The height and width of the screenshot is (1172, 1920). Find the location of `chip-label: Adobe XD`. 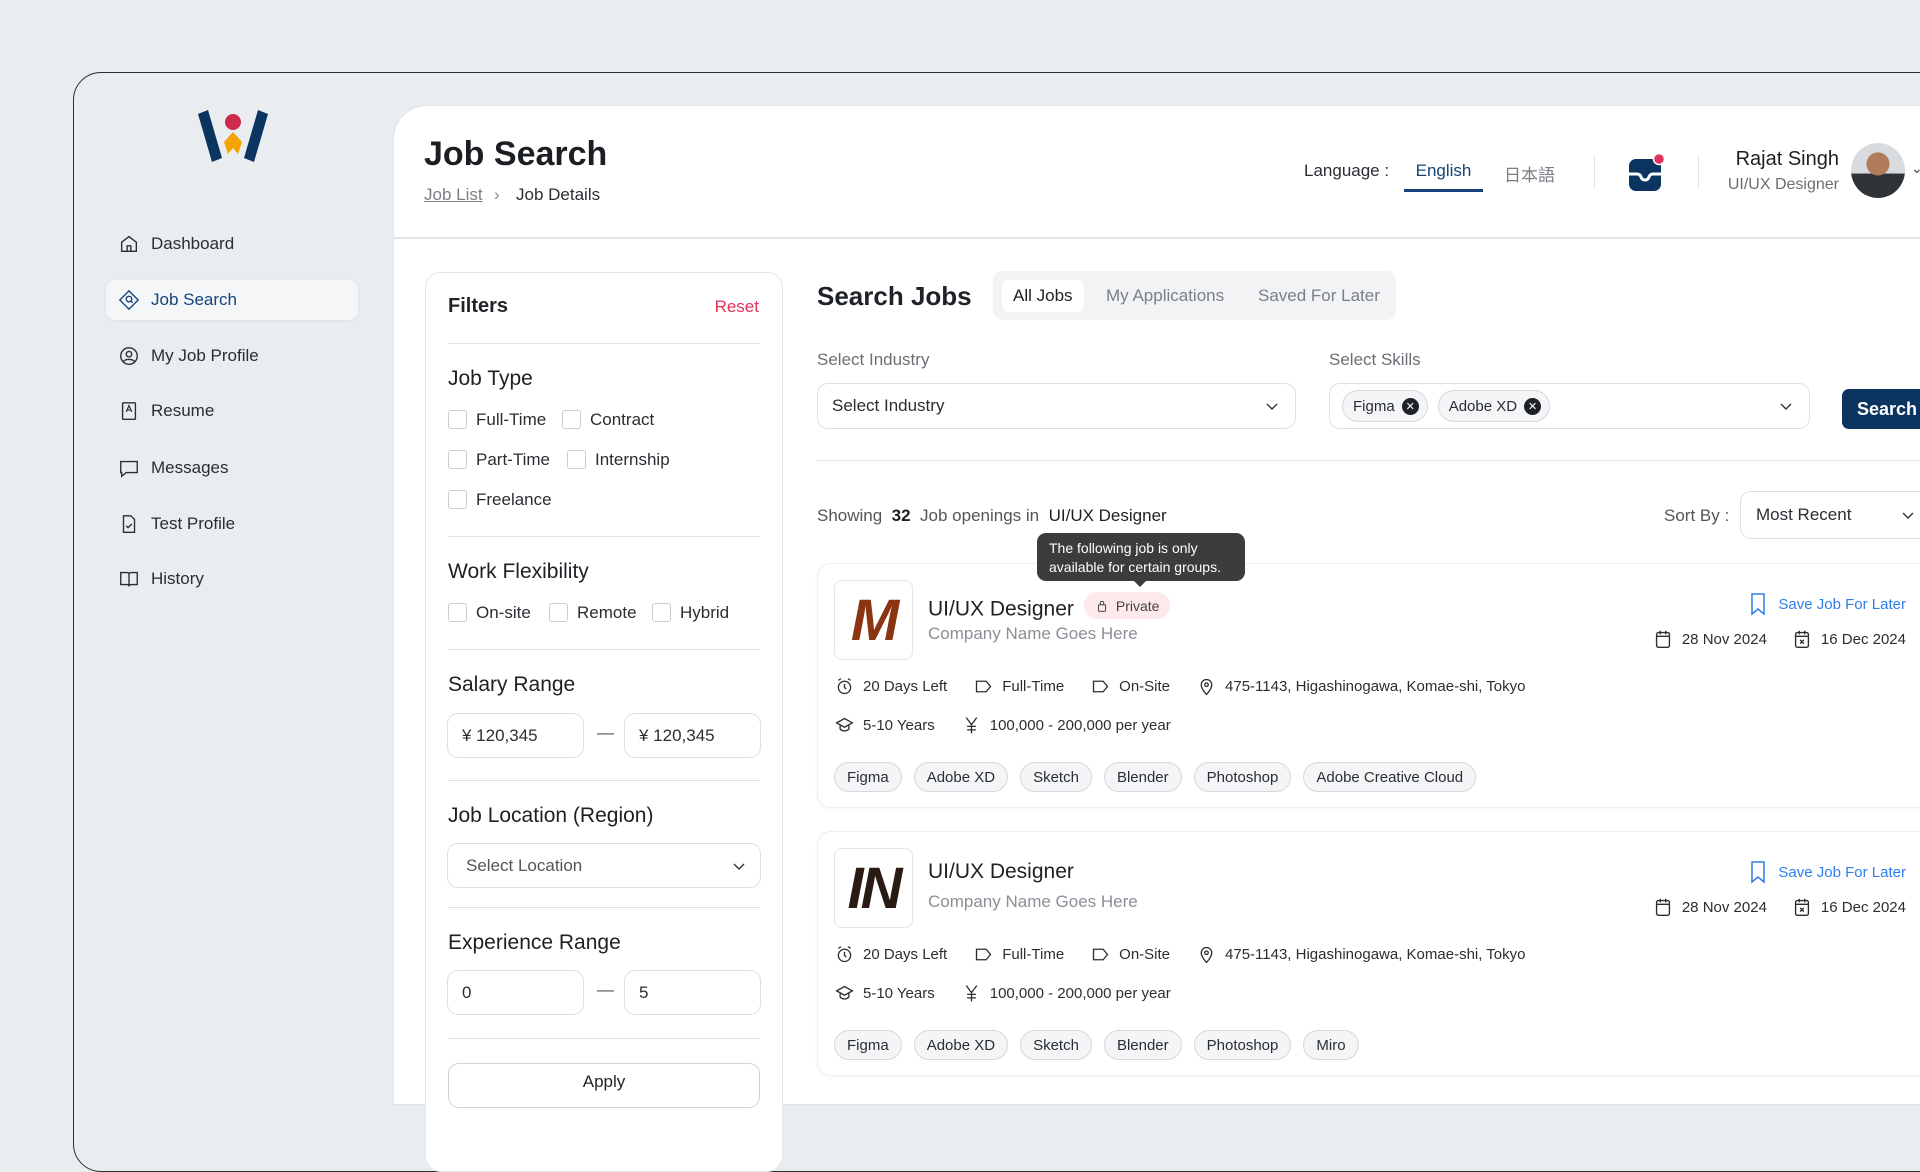

chip-label: Adobe XD is located at coordinates (1483, 406).